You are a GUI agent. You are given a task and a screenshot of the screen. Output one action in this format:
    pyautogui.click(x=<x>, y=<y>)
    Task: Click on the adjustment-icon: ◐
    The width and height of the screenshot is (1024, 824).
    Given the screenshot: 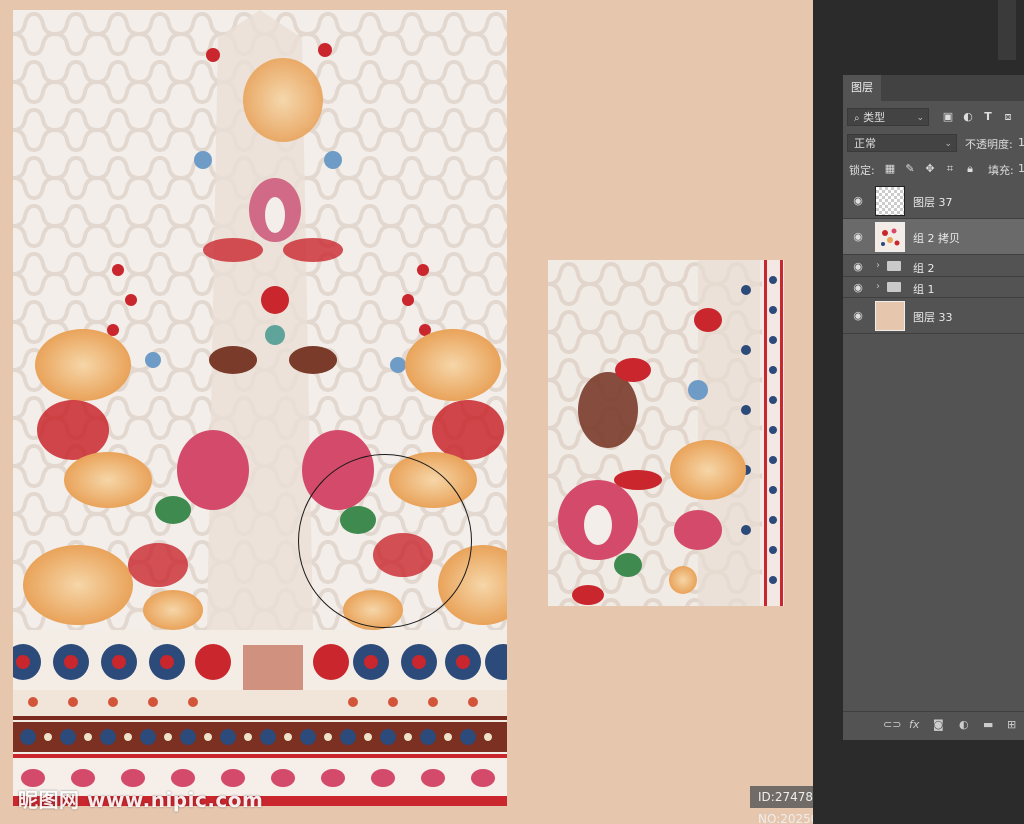 What is the action you would take?
    pyautogui.click(x=964, y=724)
    